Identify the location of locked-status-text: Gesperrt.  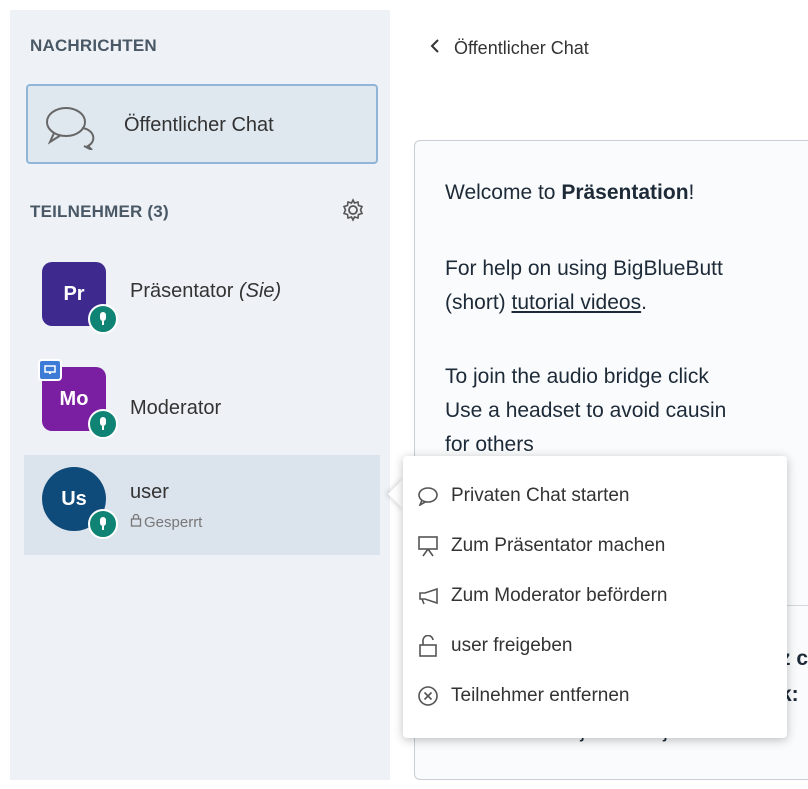
(173, 522).